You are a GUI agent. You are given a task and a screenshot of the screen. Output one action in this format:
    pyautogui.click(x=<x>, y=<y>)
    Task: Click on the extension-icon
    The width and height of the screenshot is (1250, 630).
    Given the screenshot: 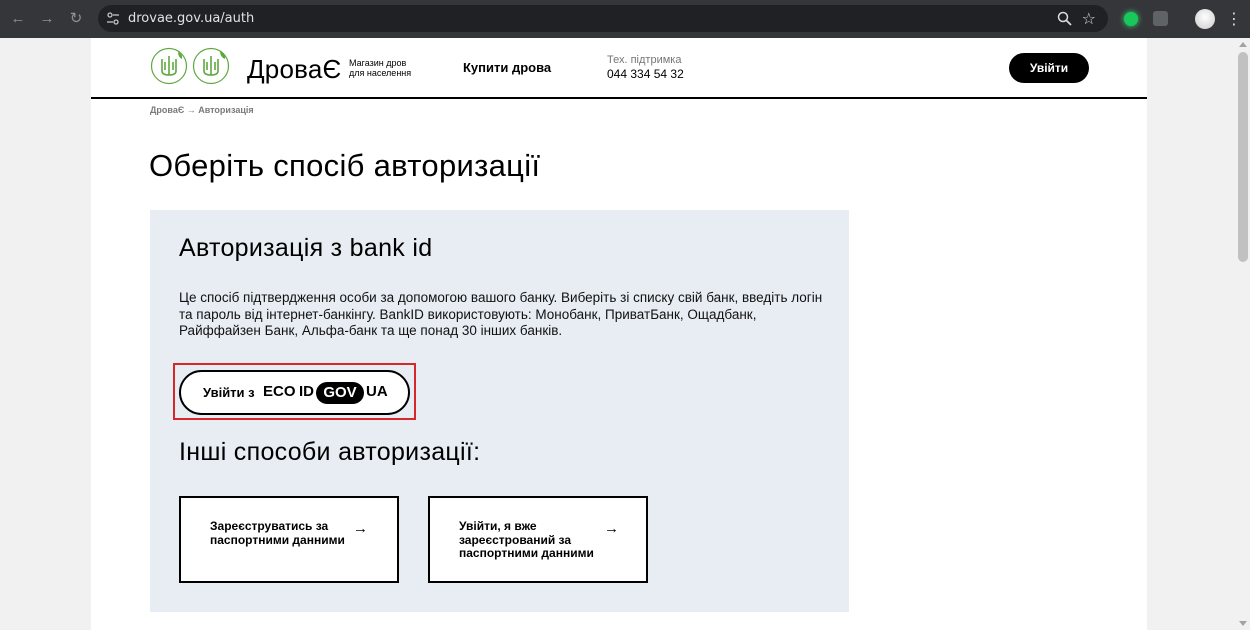 What is the action you would take?
    pyautogui.click(x=1131, y=19)
    